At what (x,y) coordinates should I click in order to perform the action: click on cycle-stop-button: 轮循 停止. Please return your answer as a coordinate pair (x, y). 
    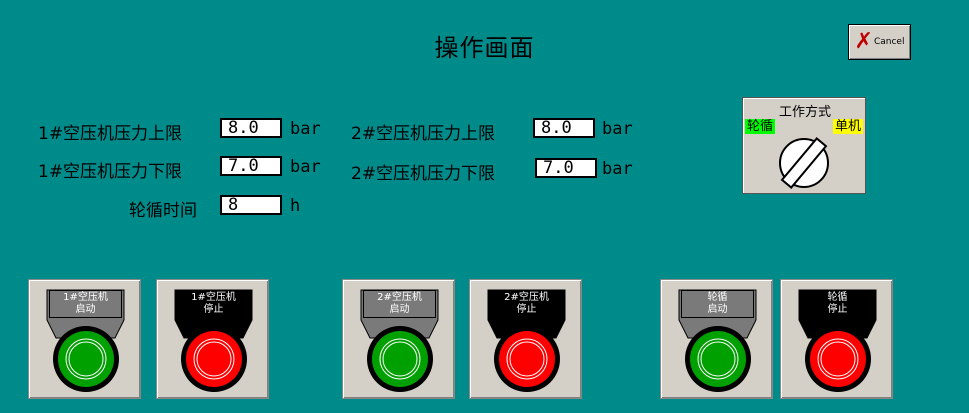
    Looking at the image, I should click on (836, 339).